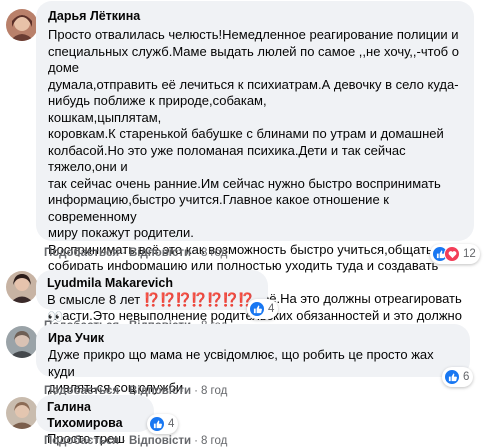 This screenshot has width=489, height=447. Describe the element at coordinates (95, 415) in the screenshot. I see `comment-author: Галина Тихомирова` at that location.